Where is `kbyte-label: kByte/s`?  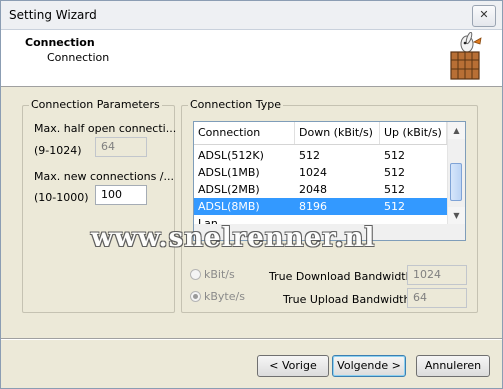 kbyte-label: kByte/s is located at coordinates (224, 296).